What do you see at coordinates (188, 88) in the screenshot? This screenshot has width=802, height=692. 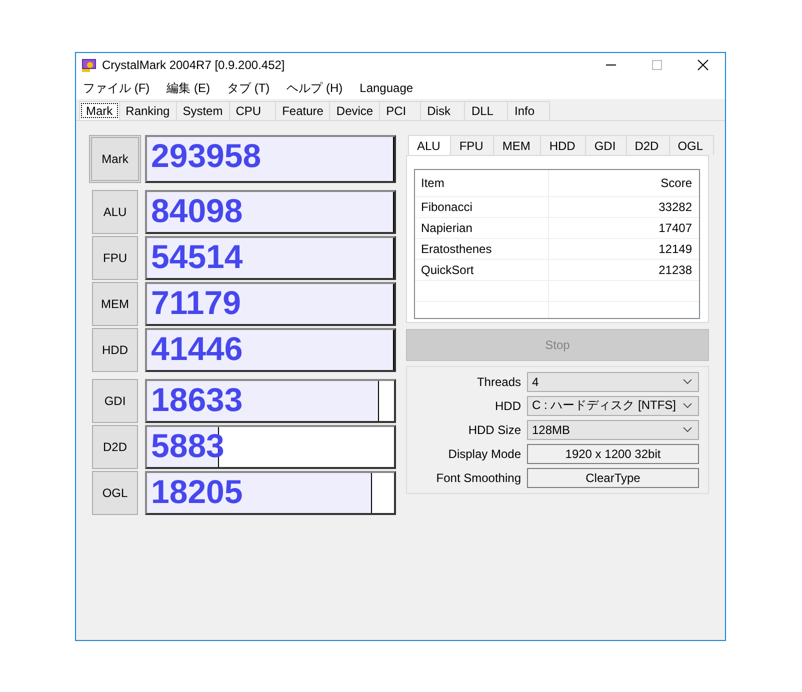 I see `menu-item: 編集 (E)` at bounding box center [188, 88].